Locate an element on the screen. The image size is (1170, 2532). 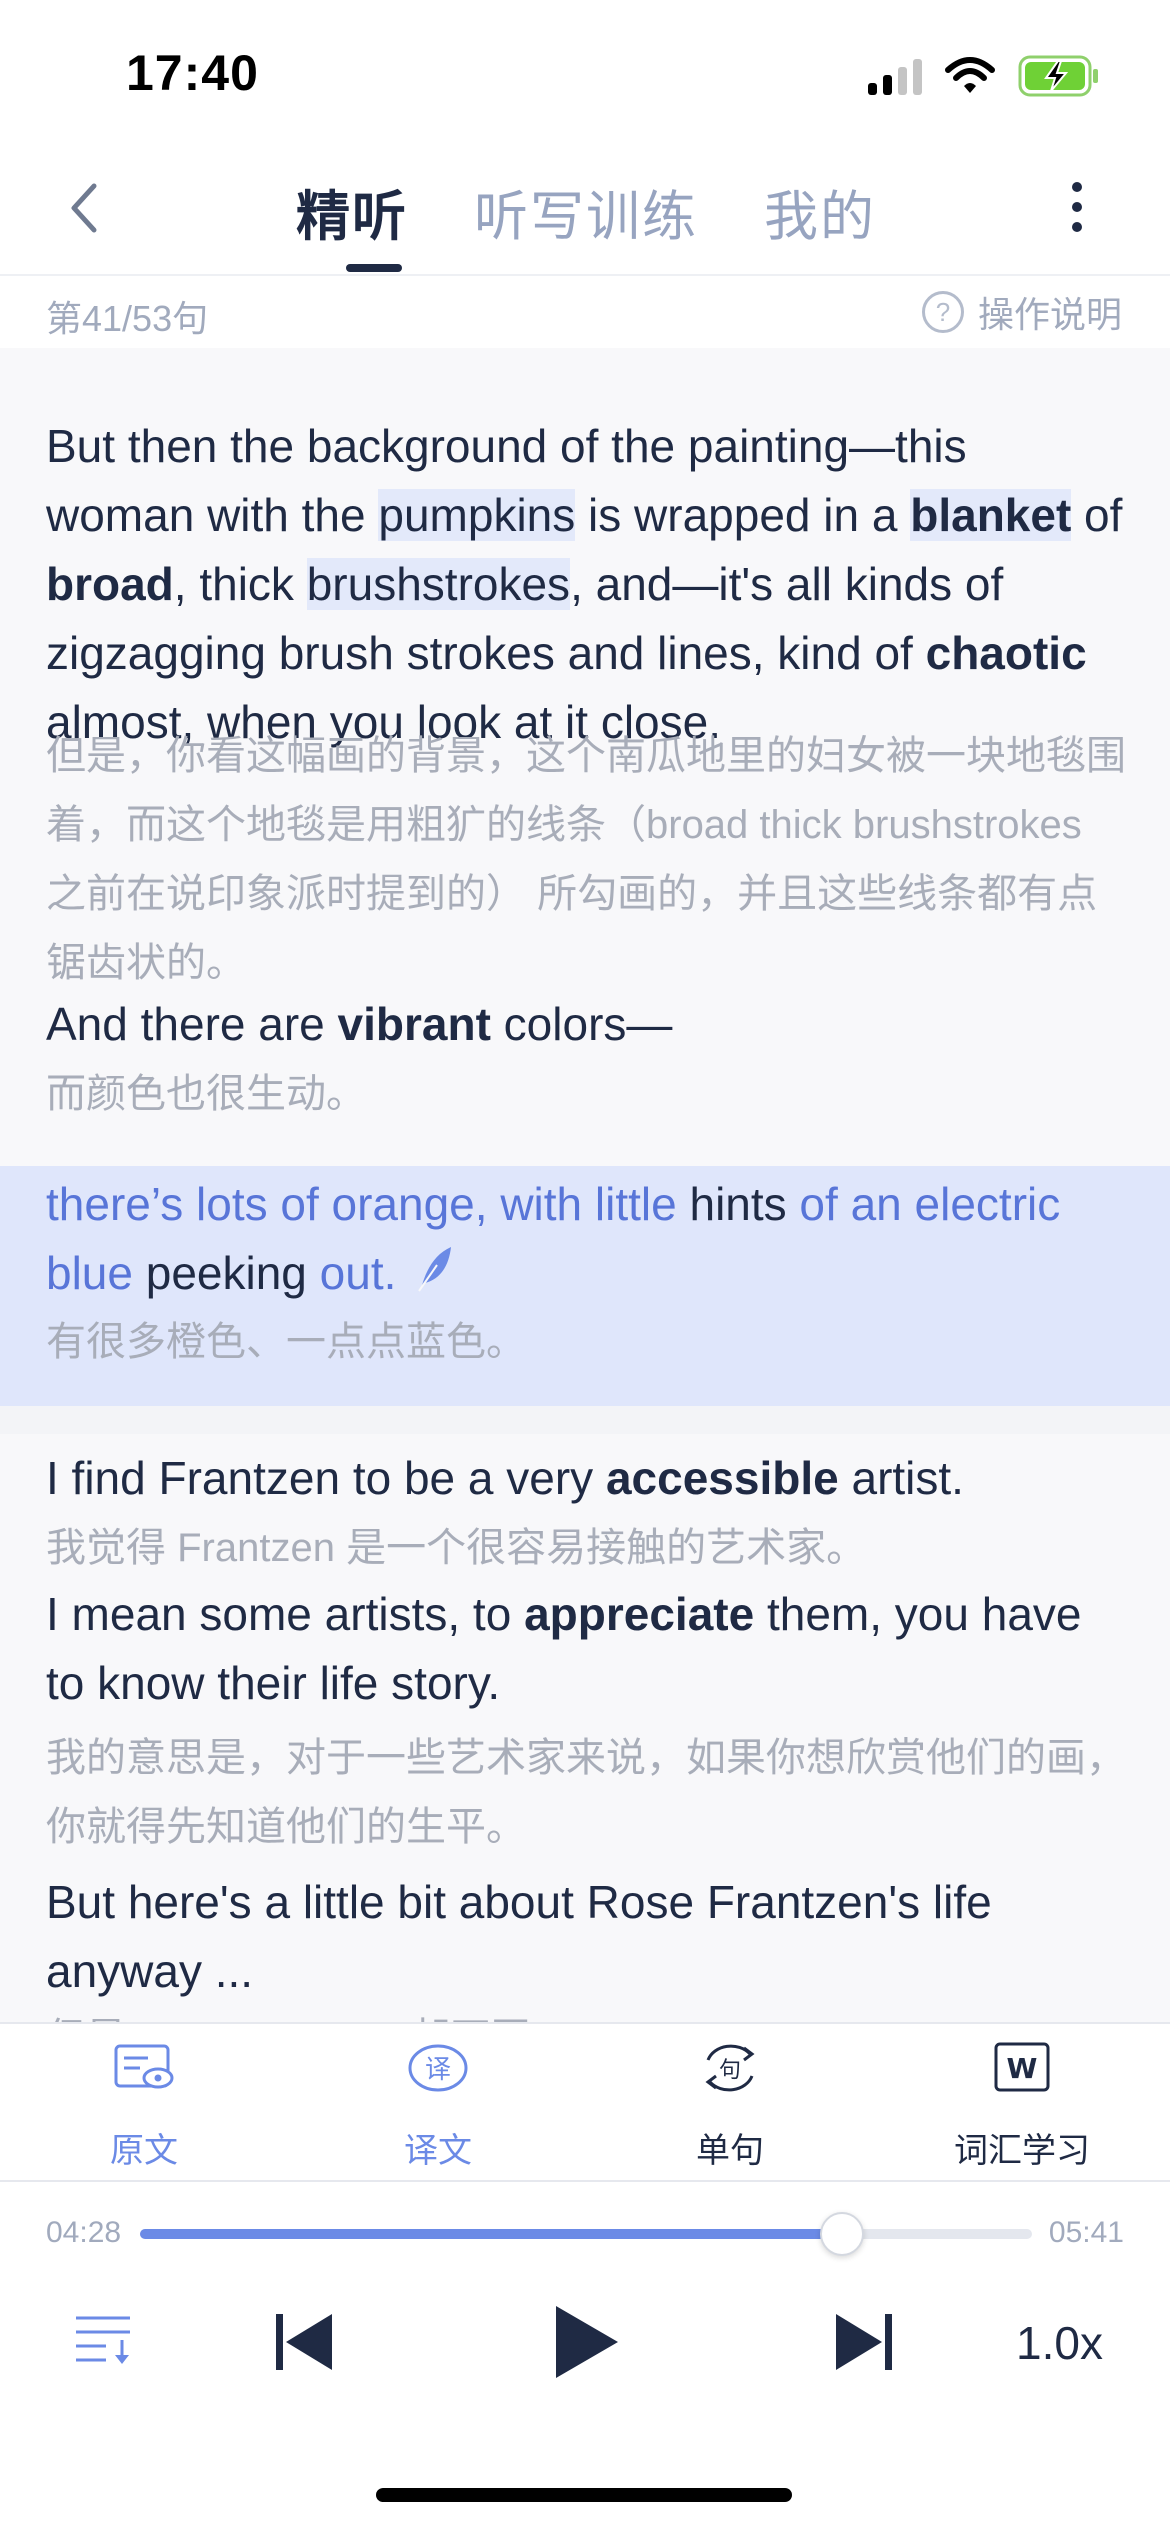
text-run: And there are is located at coordinates (192, 1024).